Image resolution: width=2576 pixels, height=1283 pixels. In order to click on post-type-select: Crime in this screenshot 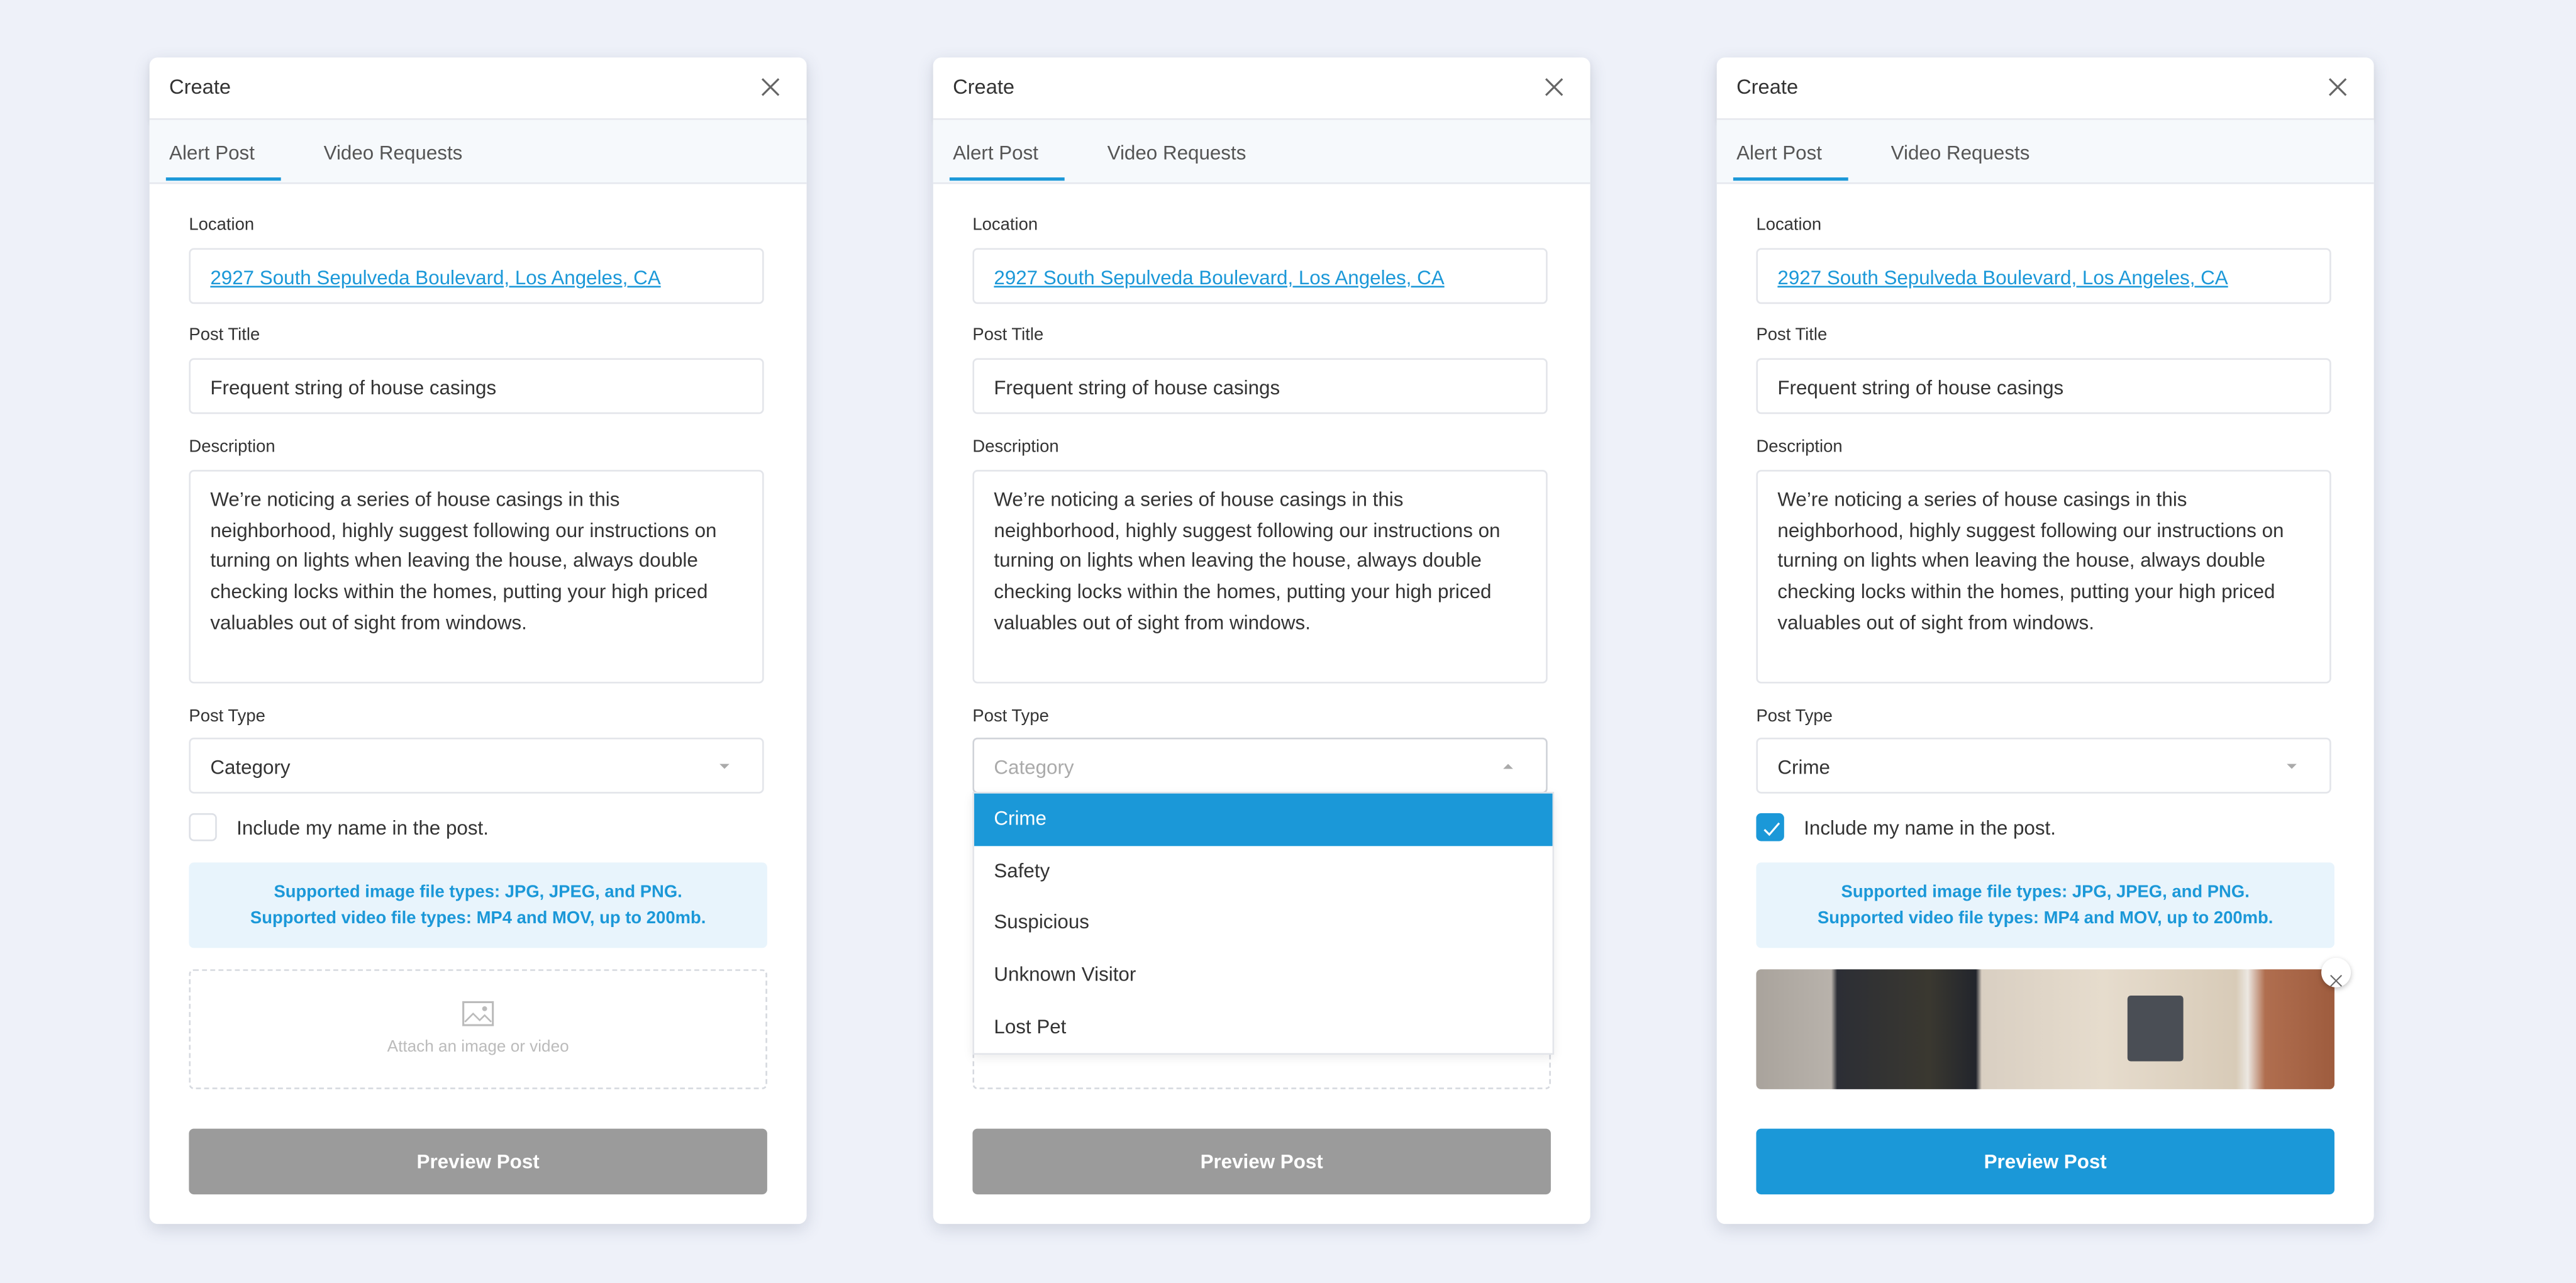, I will do `click(2043, 765)`.